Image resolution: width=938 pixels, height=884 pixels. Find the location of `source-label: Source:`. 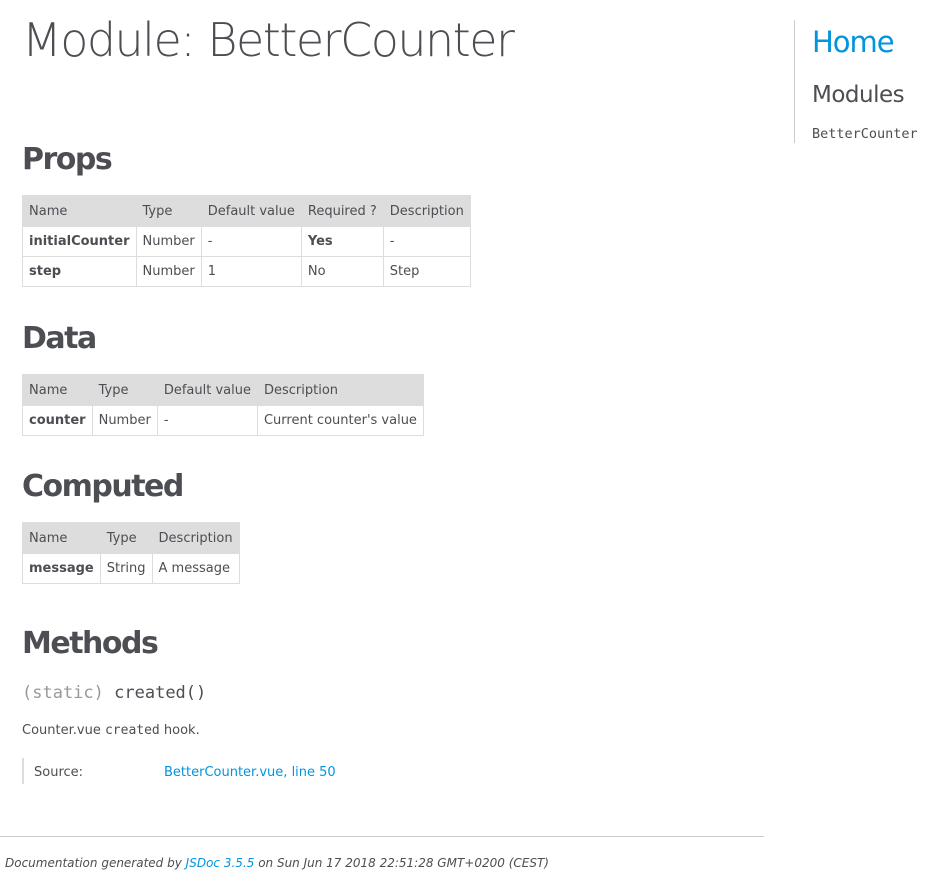

source-label: Source: is located at coordinates (59, 772).